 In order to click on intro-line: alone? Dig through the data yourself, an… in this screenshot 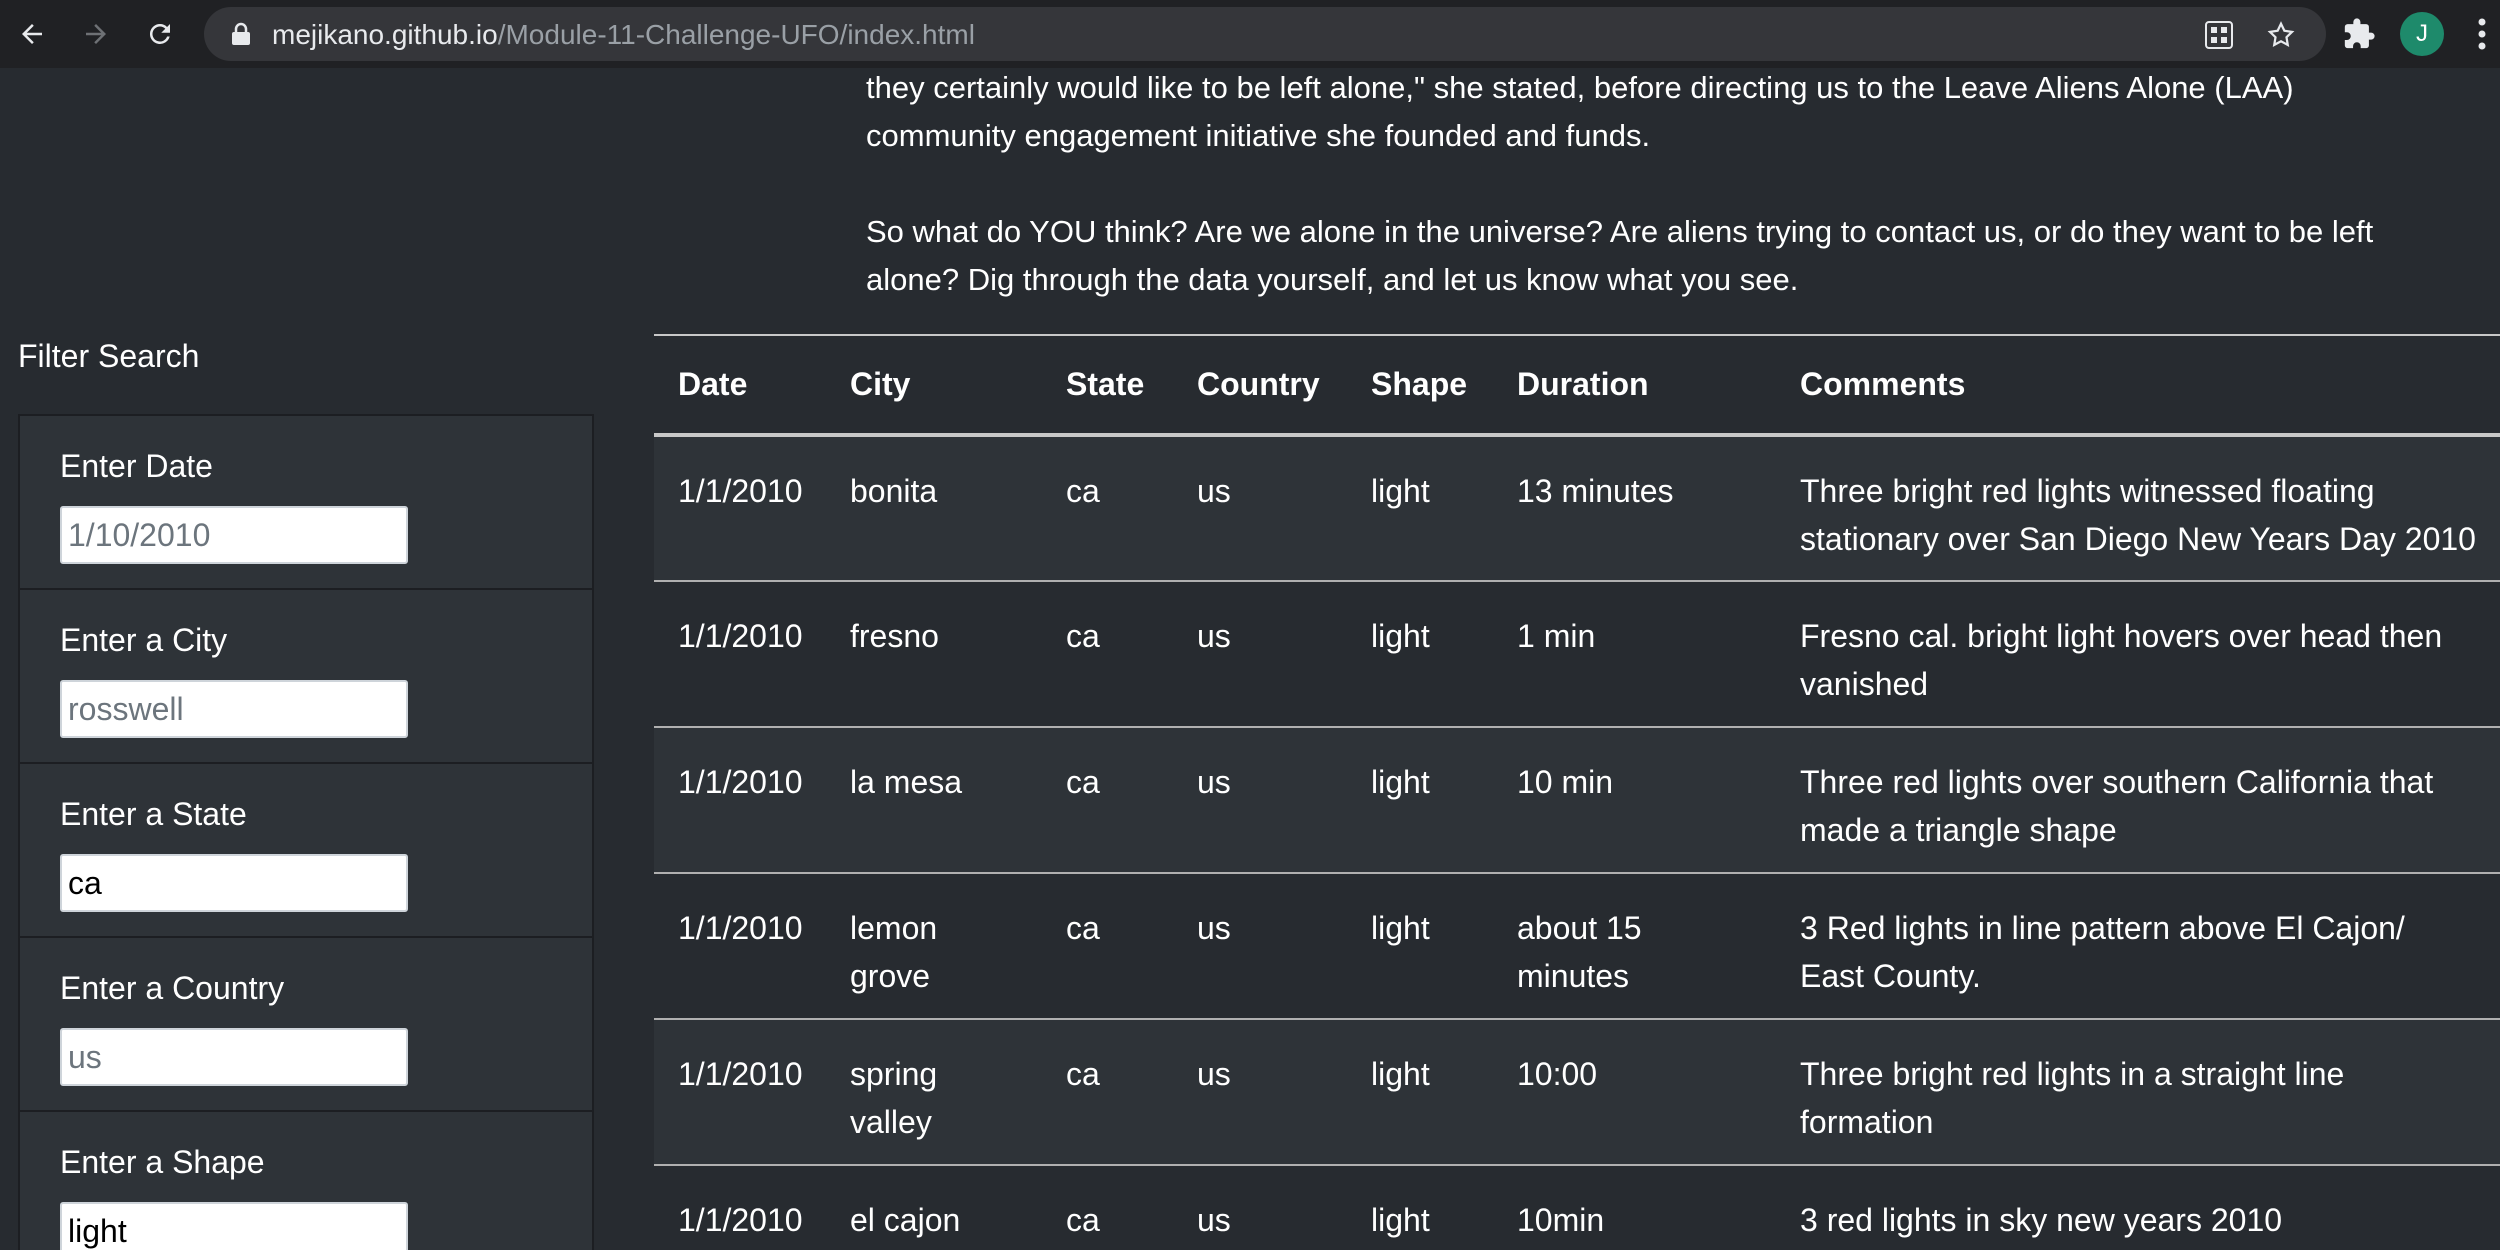, I will do `click(1332, 279)`.